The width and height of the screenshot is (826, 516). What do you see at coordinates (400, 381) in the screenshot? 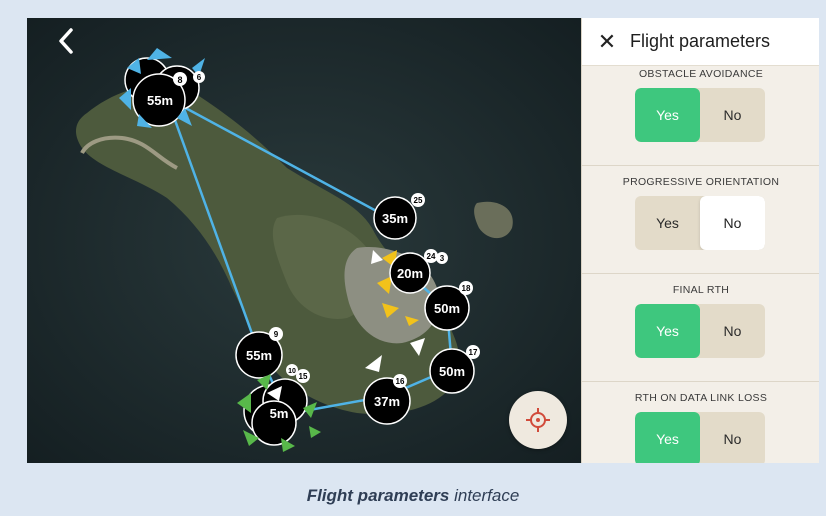
I see `waypoint-number: 16` at bounding box center [400, 381].